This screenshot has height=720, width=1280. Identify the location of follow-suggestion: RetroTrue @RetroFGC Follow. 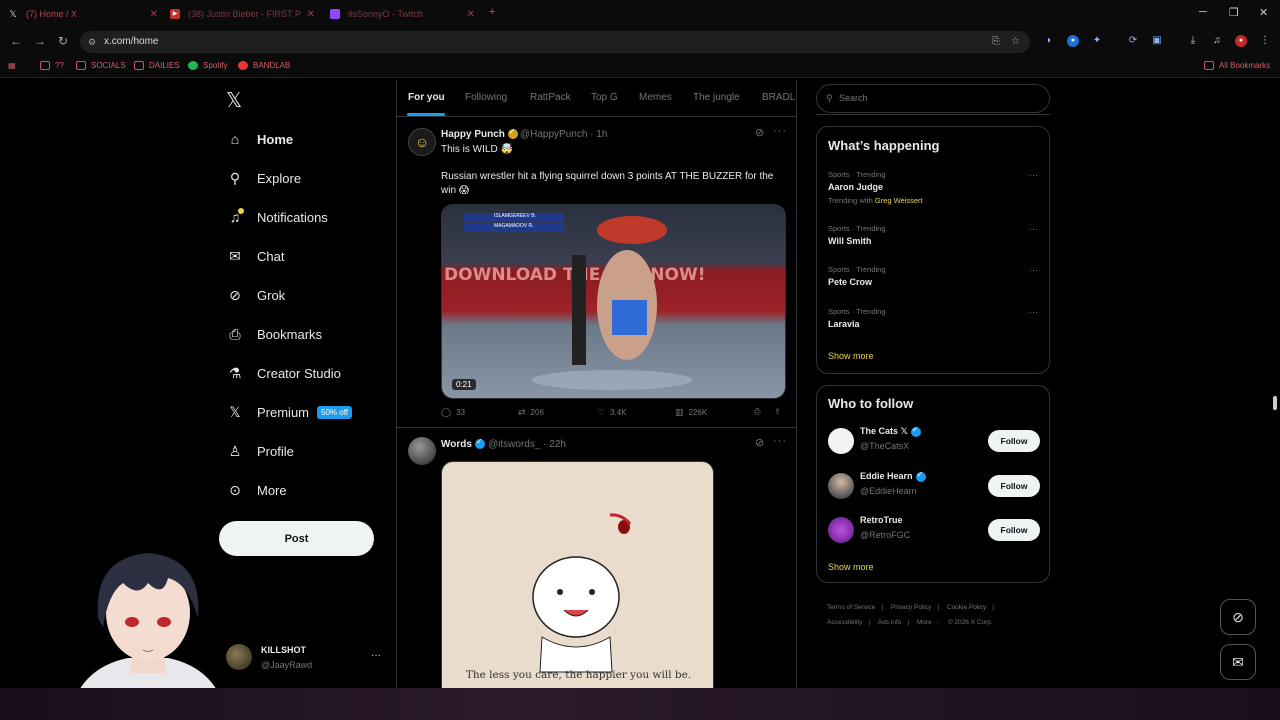
(934, 529).